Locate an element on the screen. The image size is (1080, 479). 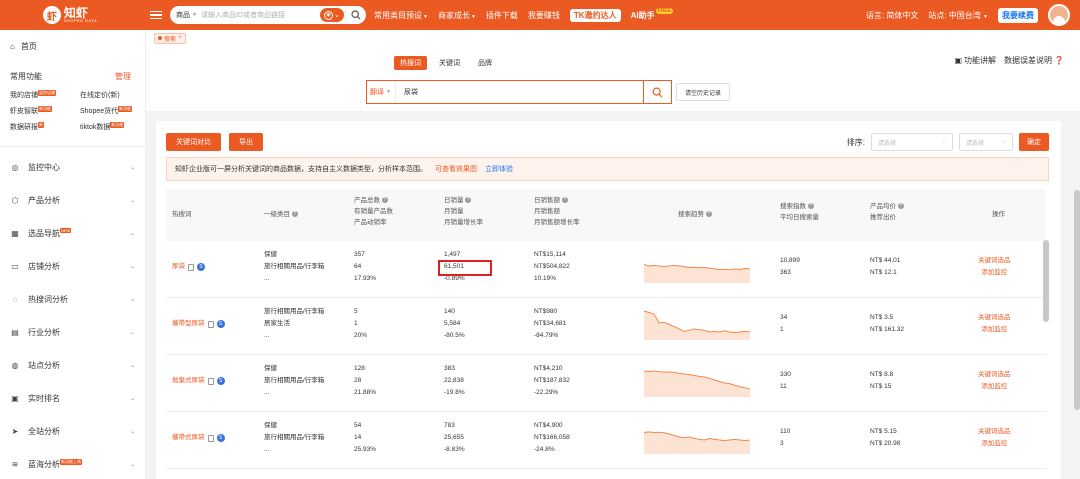
search-category-select: 商品 ▼ is located at coordinates (186, 15).